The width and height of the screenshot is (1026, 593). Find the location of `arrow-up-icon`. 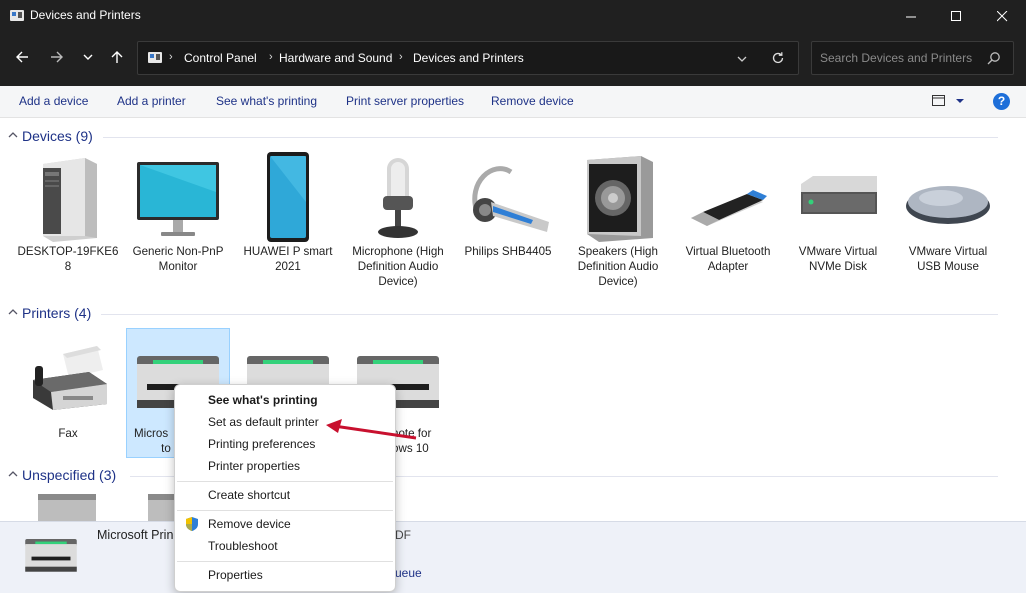

arrow-up-icon is located at coordinates (117, 57).